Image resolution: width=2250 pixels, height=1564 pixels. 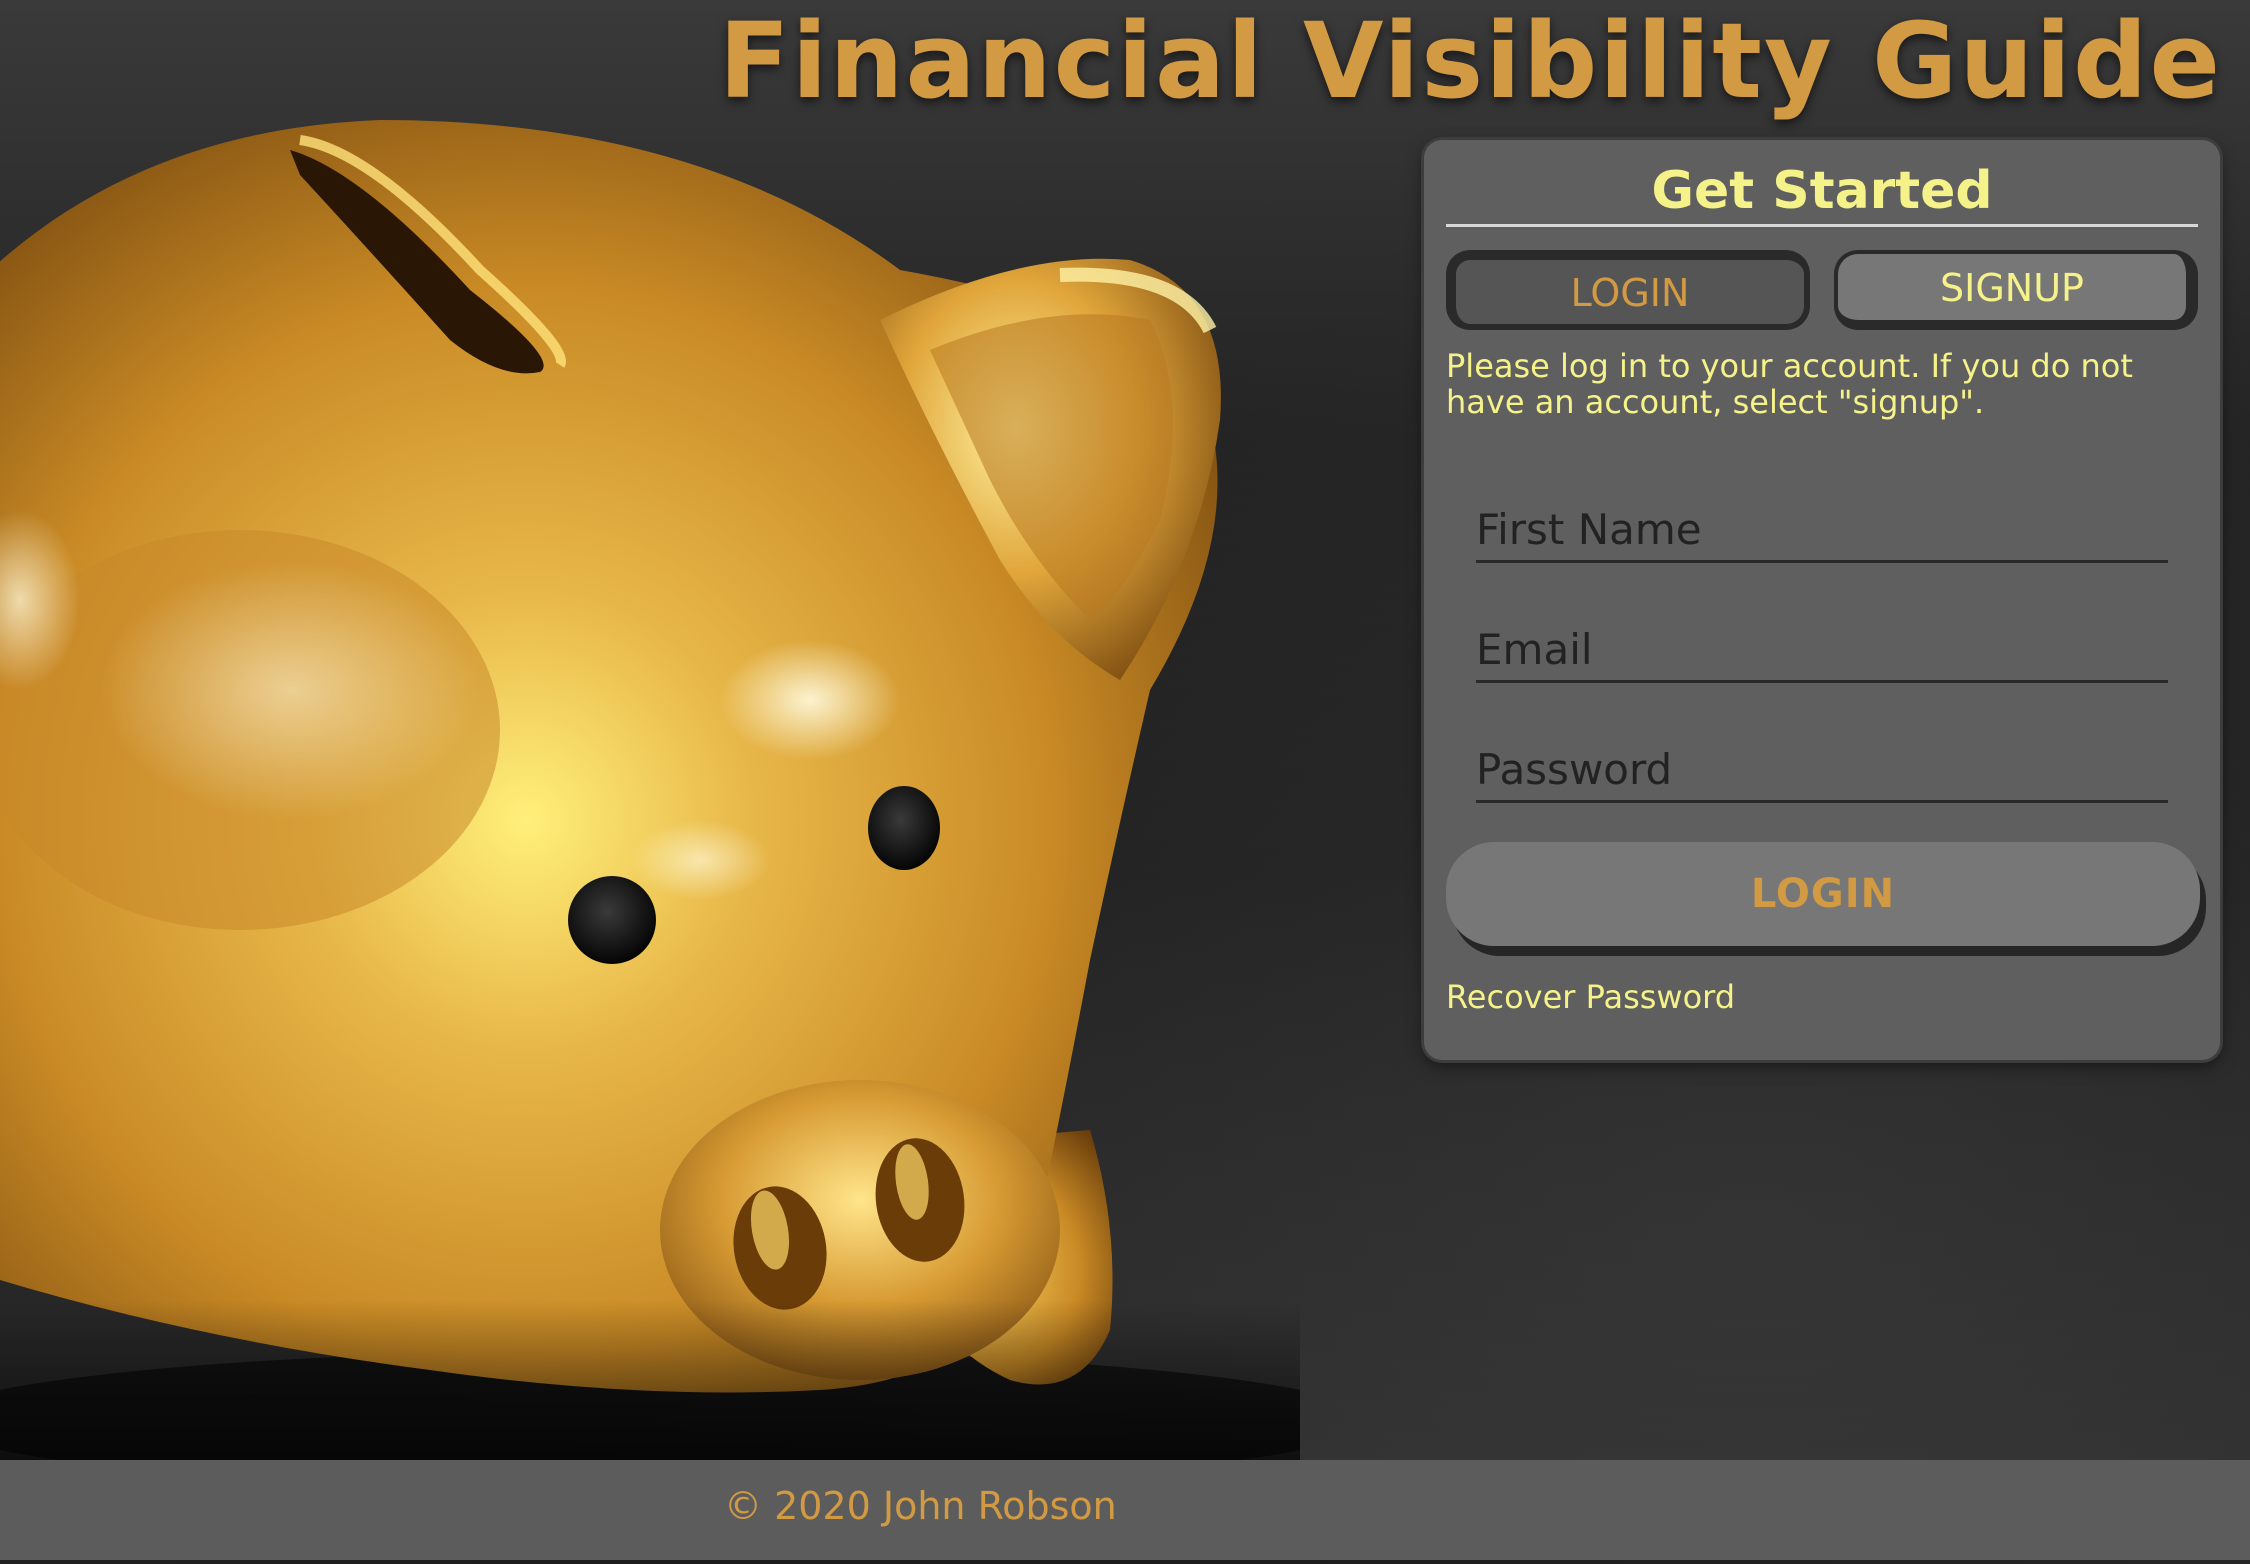 What do you see at coordinates (1822, 530) in the screenshot?
I see `first-name-field` at bounding box center [1822, 530].